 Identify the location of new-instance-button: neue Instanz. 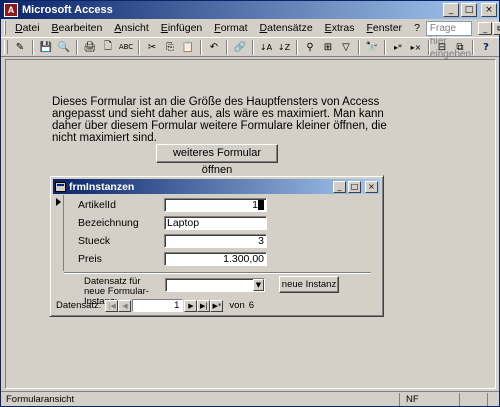
(309, 284).